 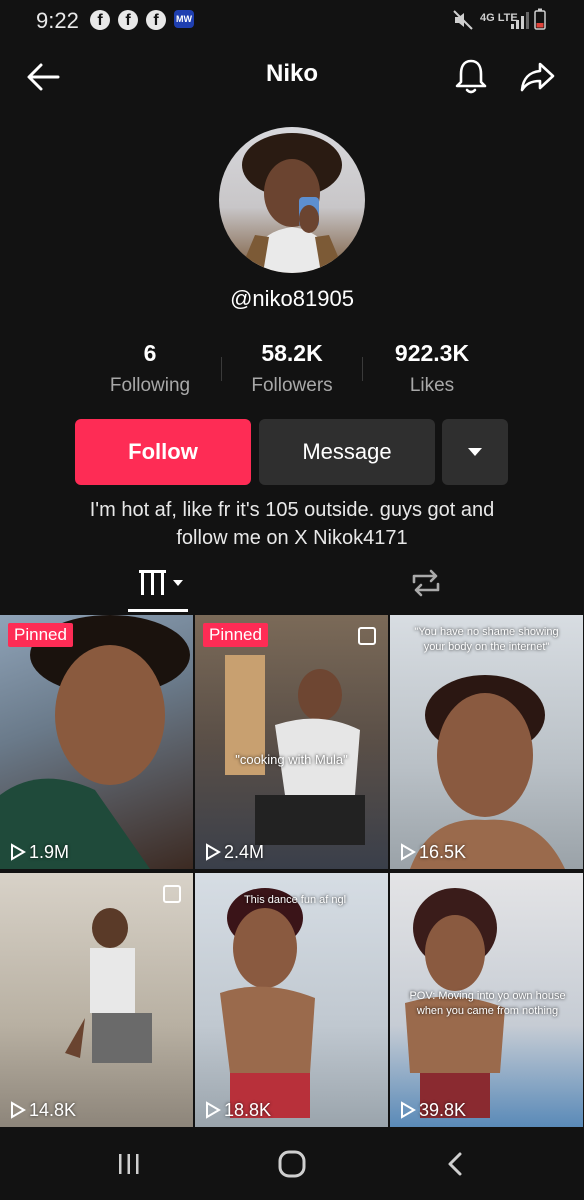 I want to click on repost-tab-icon, so click(x=426, y=583).